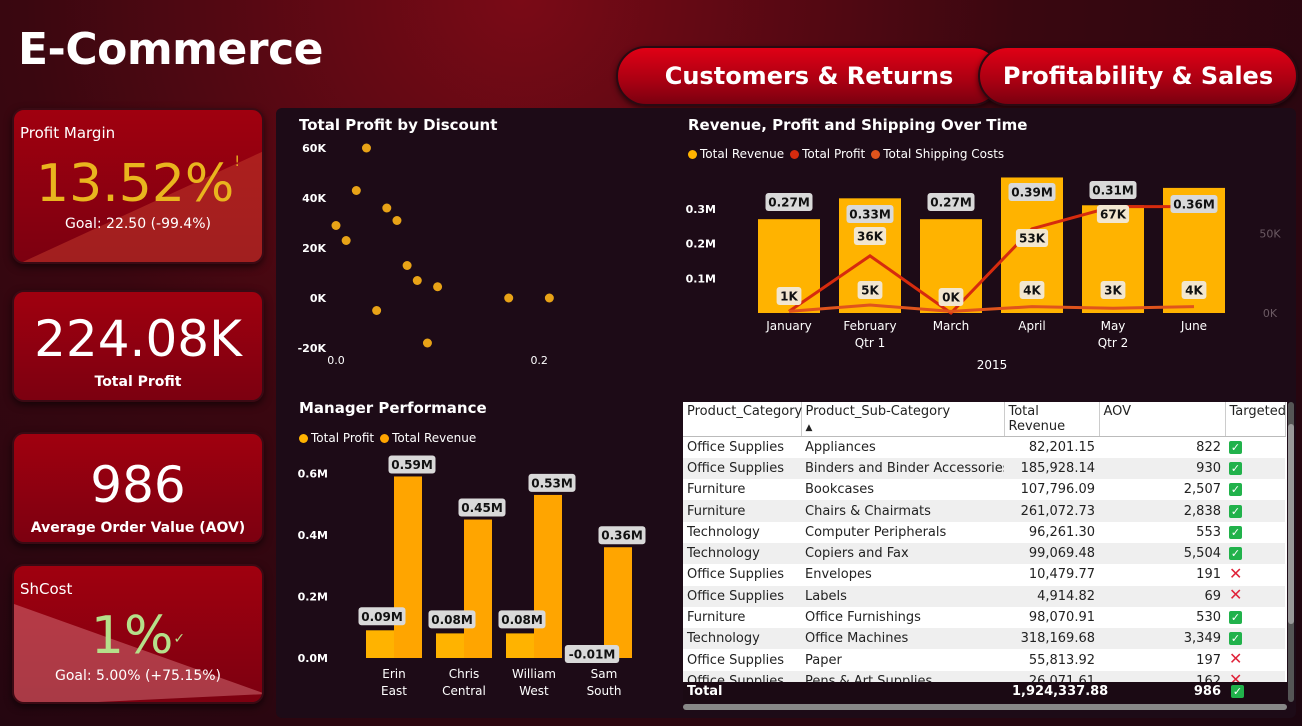 The image size is (1302, 726). I want to click on table-row: Office Supplies Paper 55,813.92 197 ✕, so click(984, 659).